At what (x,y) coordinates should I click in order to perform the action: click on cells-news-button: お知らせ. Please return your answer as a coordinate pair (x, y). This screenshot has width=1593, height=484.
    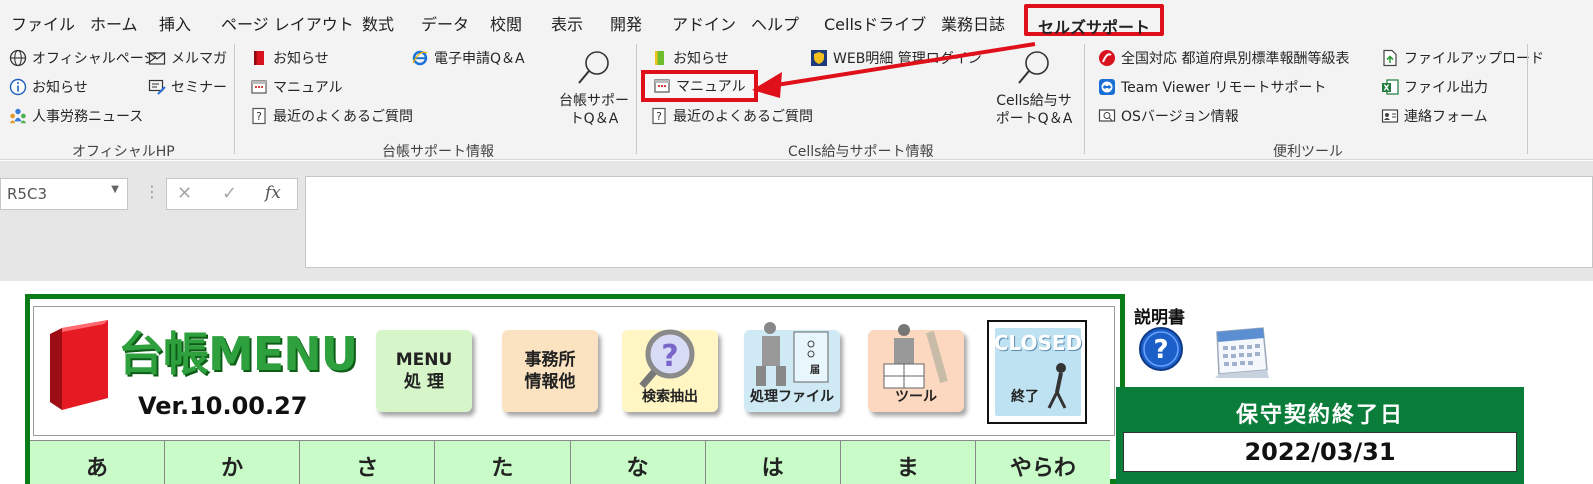
    Looking at the image, I should click on (689, 58).